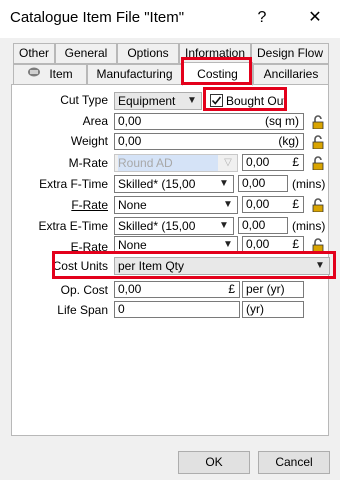 This screenshot has width=340, height=480. What do you see at coordinates (132, 245) in the screenshot?
I see `e-rate-value: None` at bounding box center [132, 245].